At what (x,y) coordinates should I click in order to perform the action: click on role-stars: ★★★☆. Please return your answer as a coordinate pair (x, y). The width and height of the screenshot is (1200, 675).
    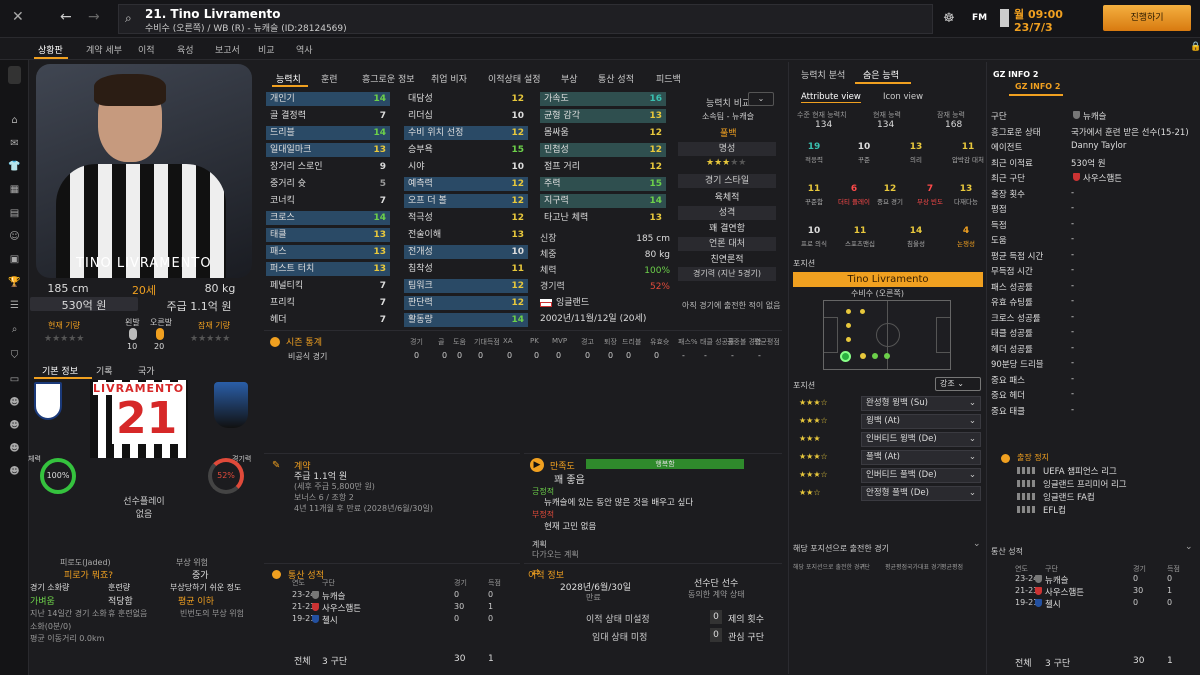
    Looking at the image, I should click on (813, 456).